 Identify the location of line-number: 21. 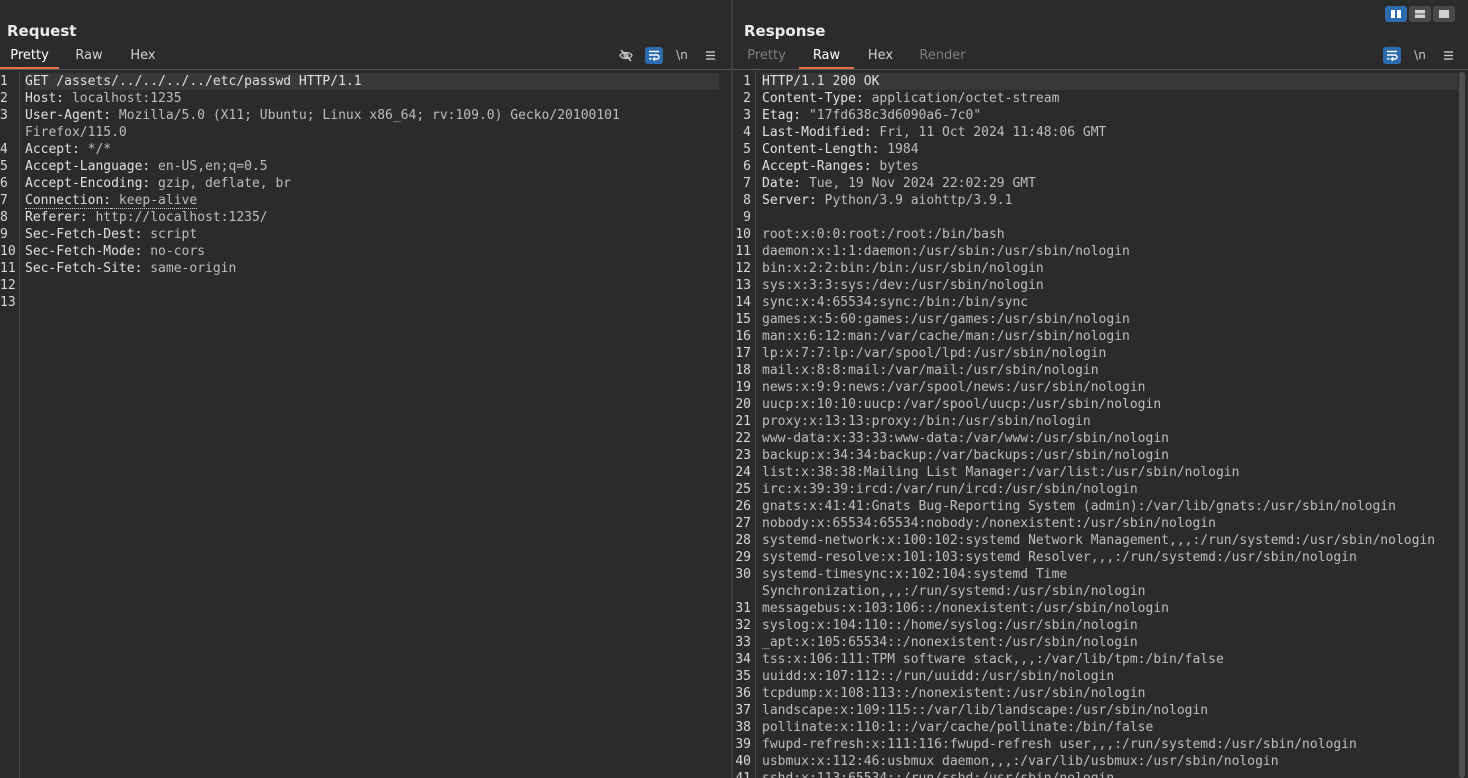
(743, 421).